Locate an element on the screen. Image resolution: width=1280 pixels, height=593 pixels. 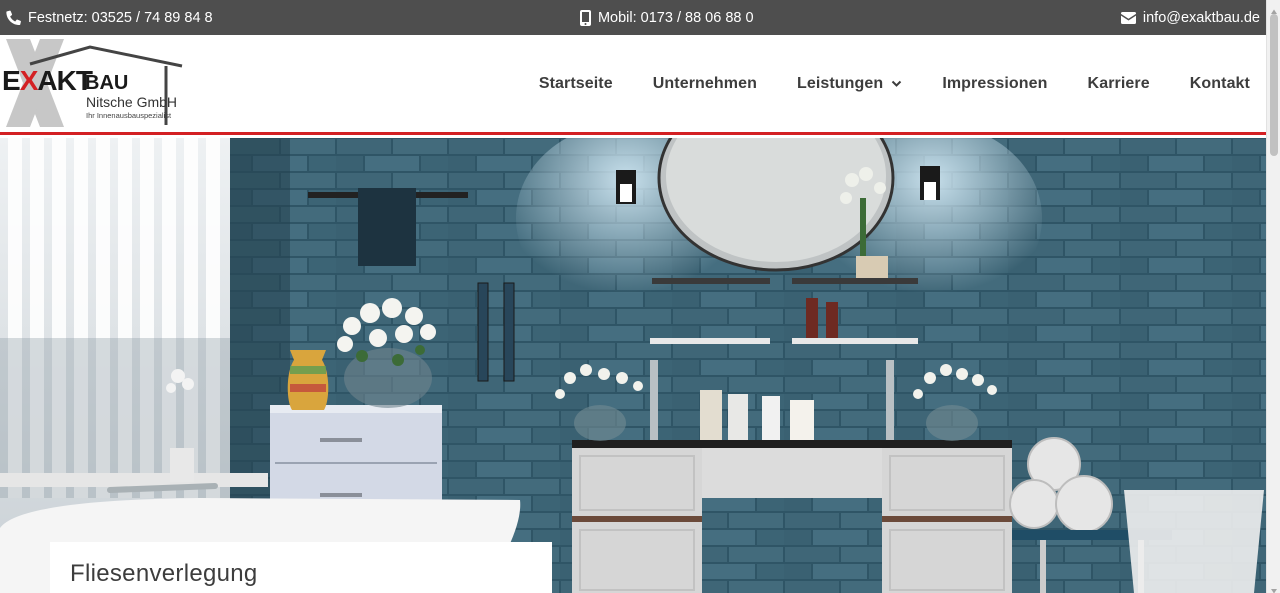
nav-label: Kontakt is located at coordinates (1219, 83).